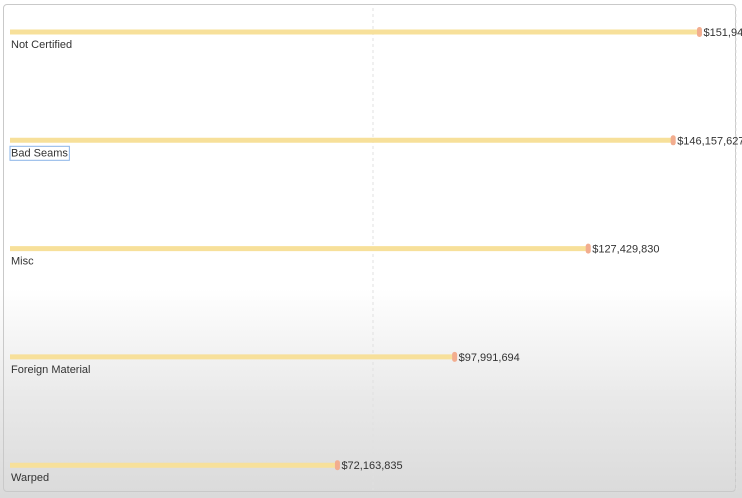  I want to click on category-label-3: Misc, so click(22, 262).